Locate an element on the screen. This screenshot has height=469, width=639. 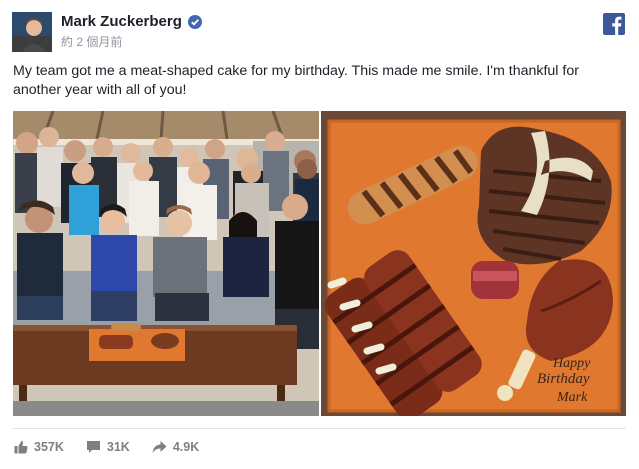
like-count: 357K is located at coordinates (39, 447).